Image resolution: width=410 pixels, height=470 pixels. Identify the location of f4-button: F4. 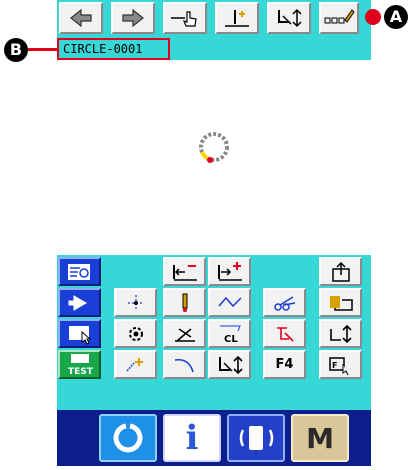
(284, 364).